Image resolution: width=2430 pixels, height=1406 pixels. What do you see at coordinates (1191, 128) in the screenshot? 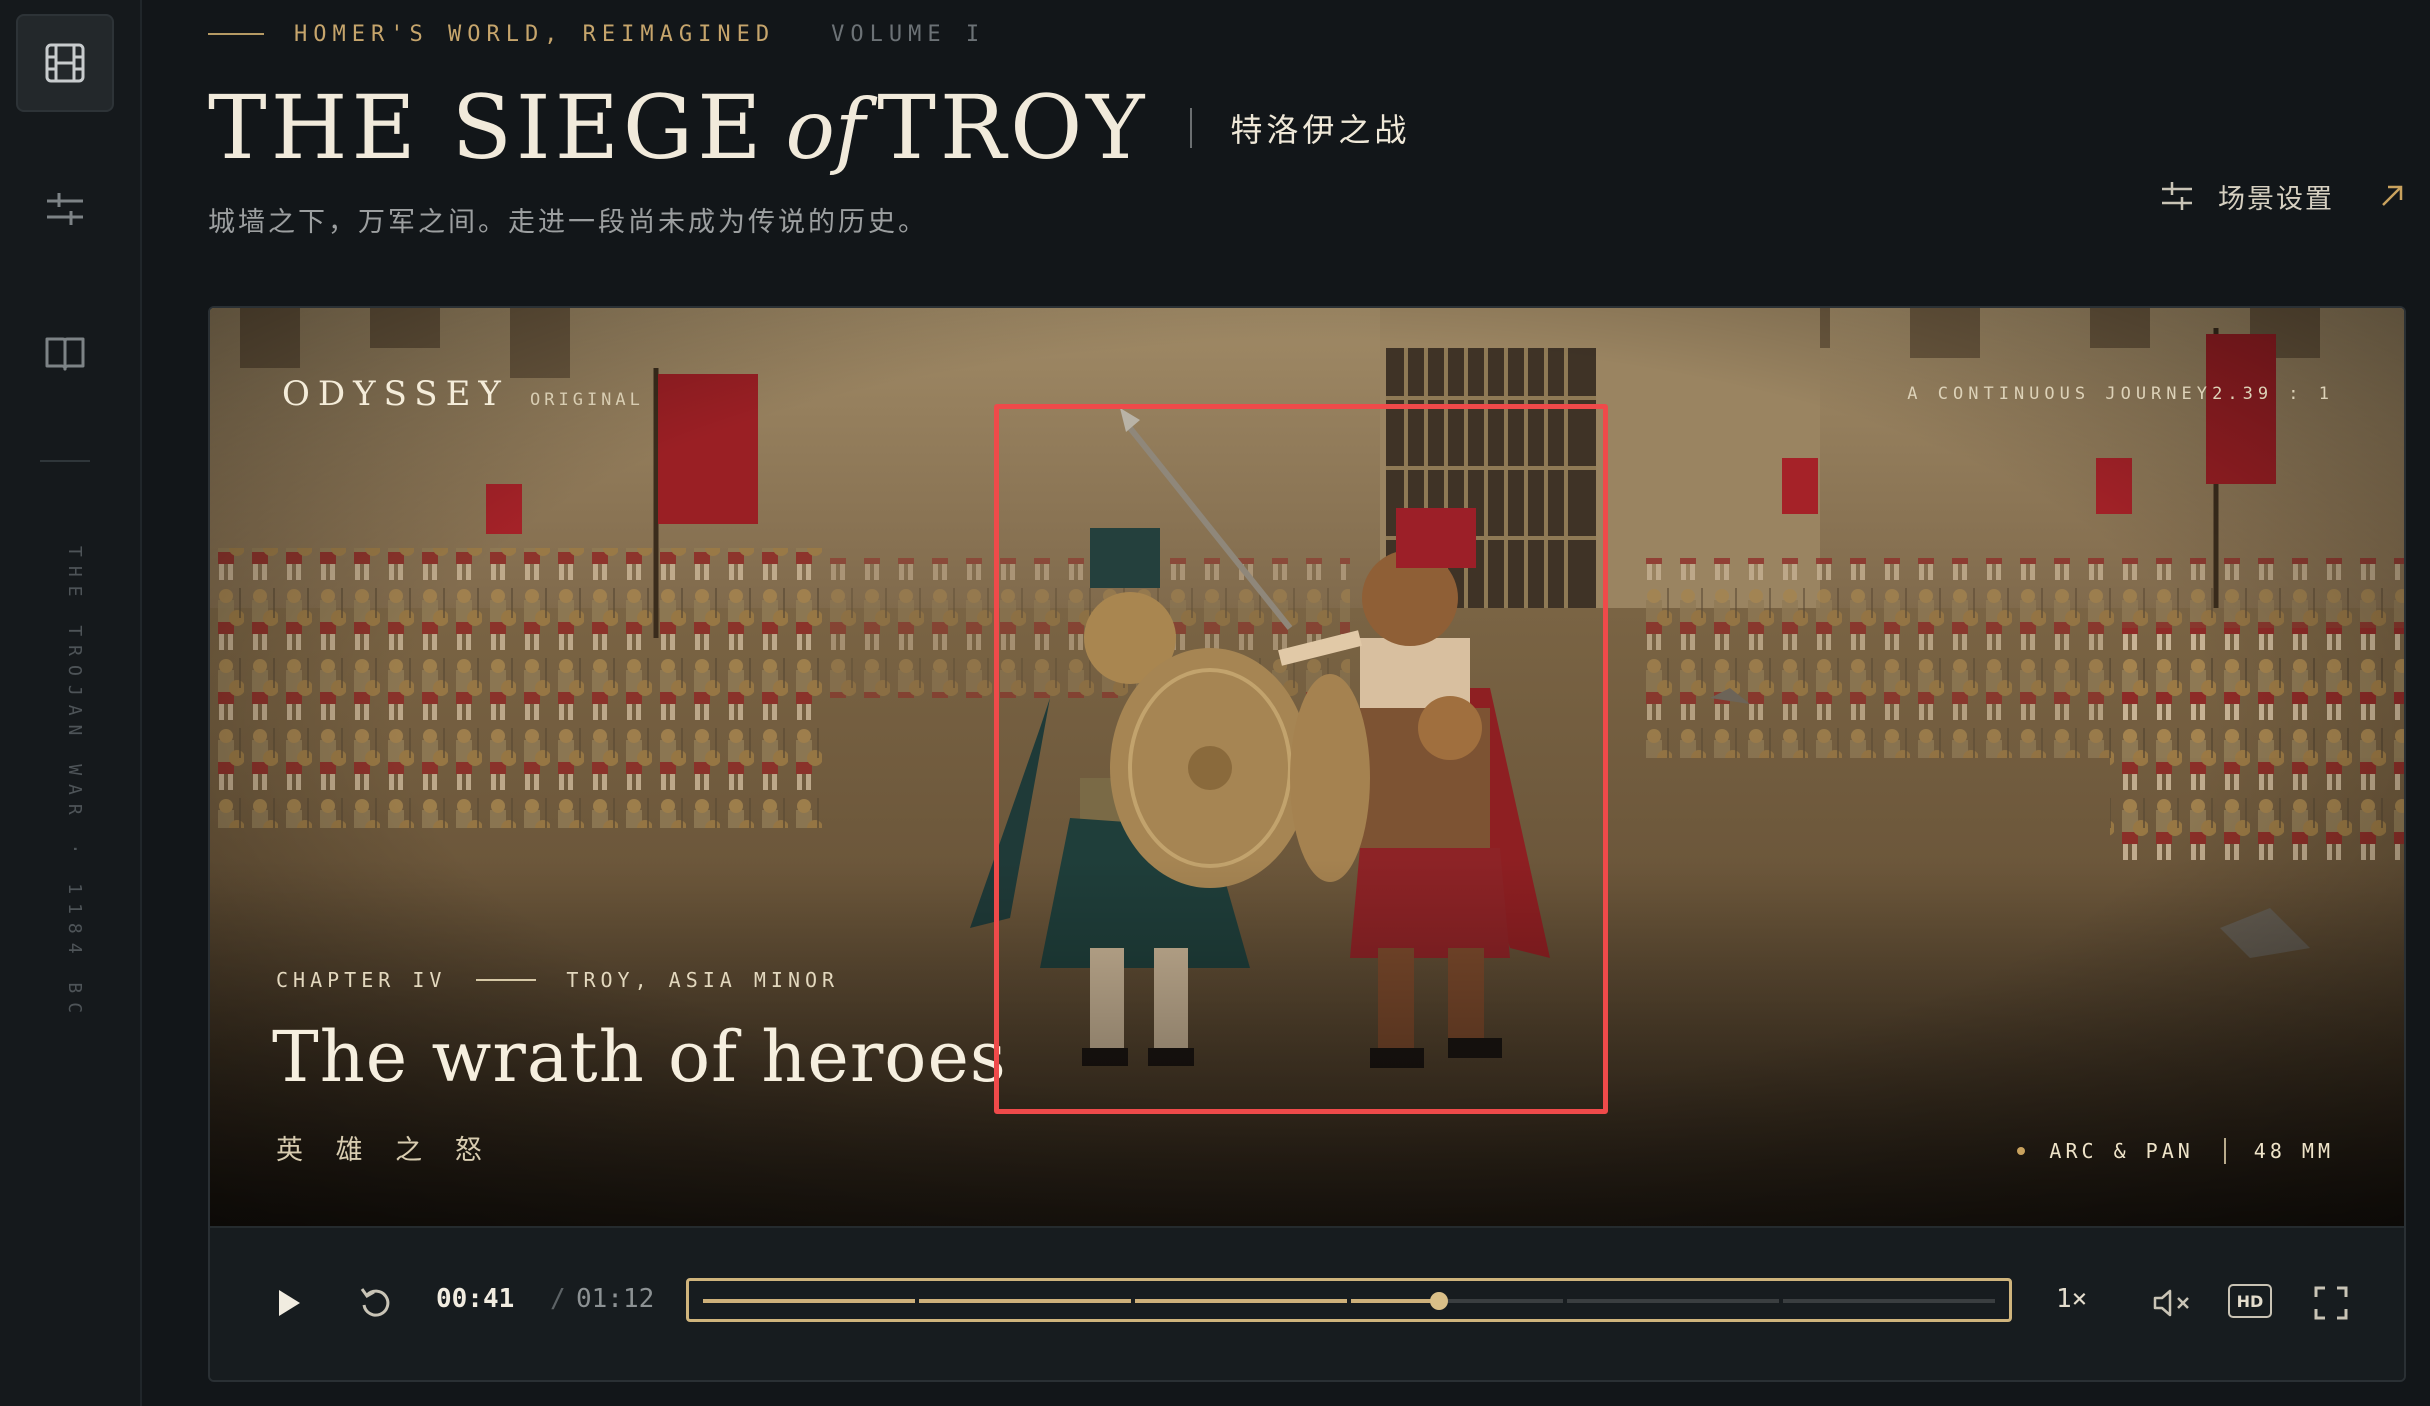
I see `title-separator` at bounding box center [1191, 128].